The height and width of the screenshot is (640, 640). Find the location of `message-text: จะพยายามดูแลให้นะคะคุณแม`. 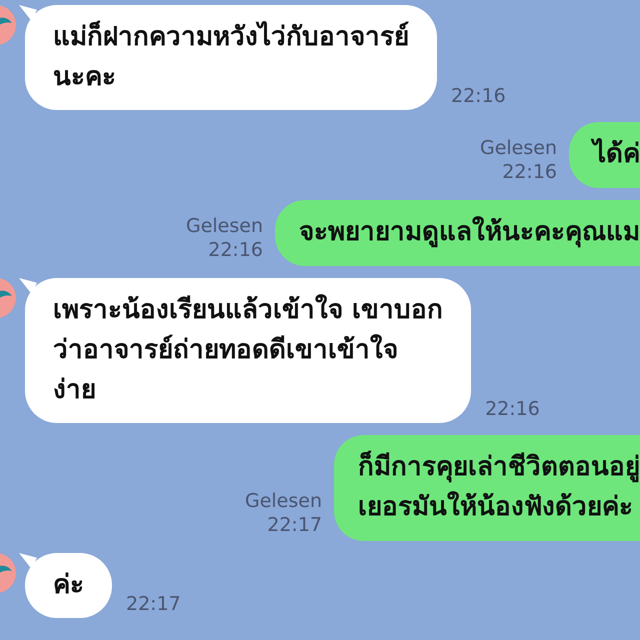

message-text: จะพยายามดูแลให้นะคะคุณแม is located at coordinates (469, 232).